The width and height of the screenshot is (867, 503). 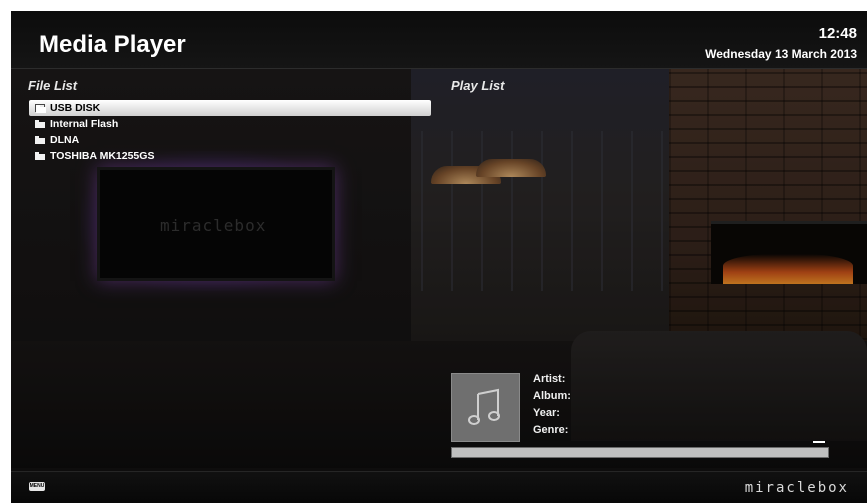 I want to click on album-art, so click(x=485, y=407).